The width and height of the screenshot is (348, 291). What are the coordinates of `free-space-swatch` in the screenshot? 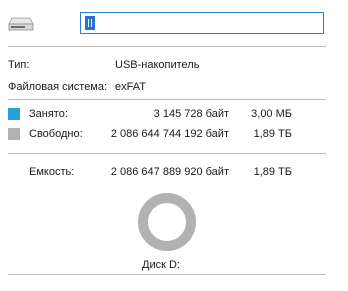 It's located at (14, 134).